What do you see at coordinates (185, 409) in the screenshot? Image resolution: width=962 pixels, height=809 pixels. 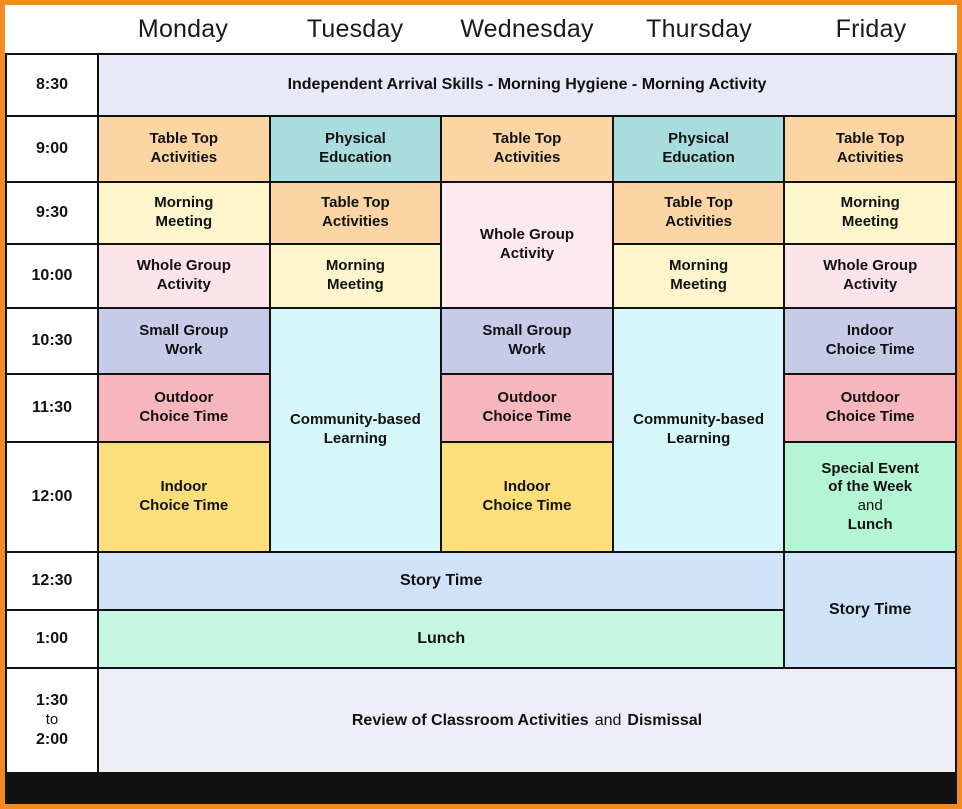 I see `cell-mon-1130-outdoor-choice-time: Outdoor Choice Time` at bounding box center [185, 409].